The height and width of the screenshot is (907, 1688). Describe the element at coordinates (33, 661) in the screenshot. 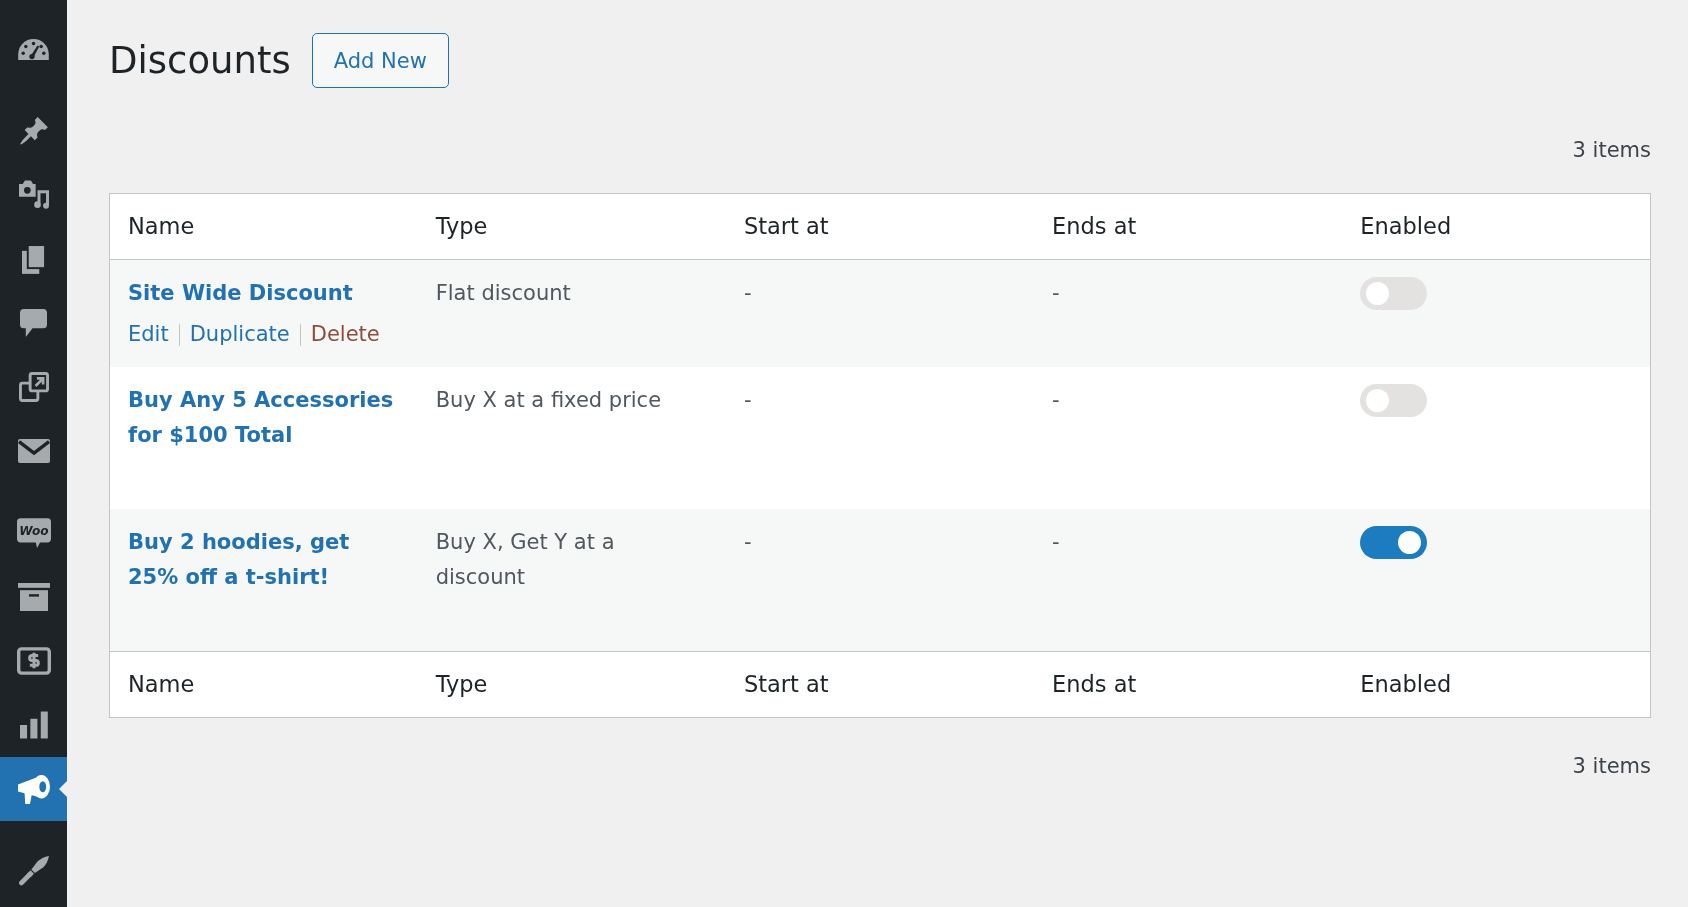

I see `dollar-bill-icon` at that location.